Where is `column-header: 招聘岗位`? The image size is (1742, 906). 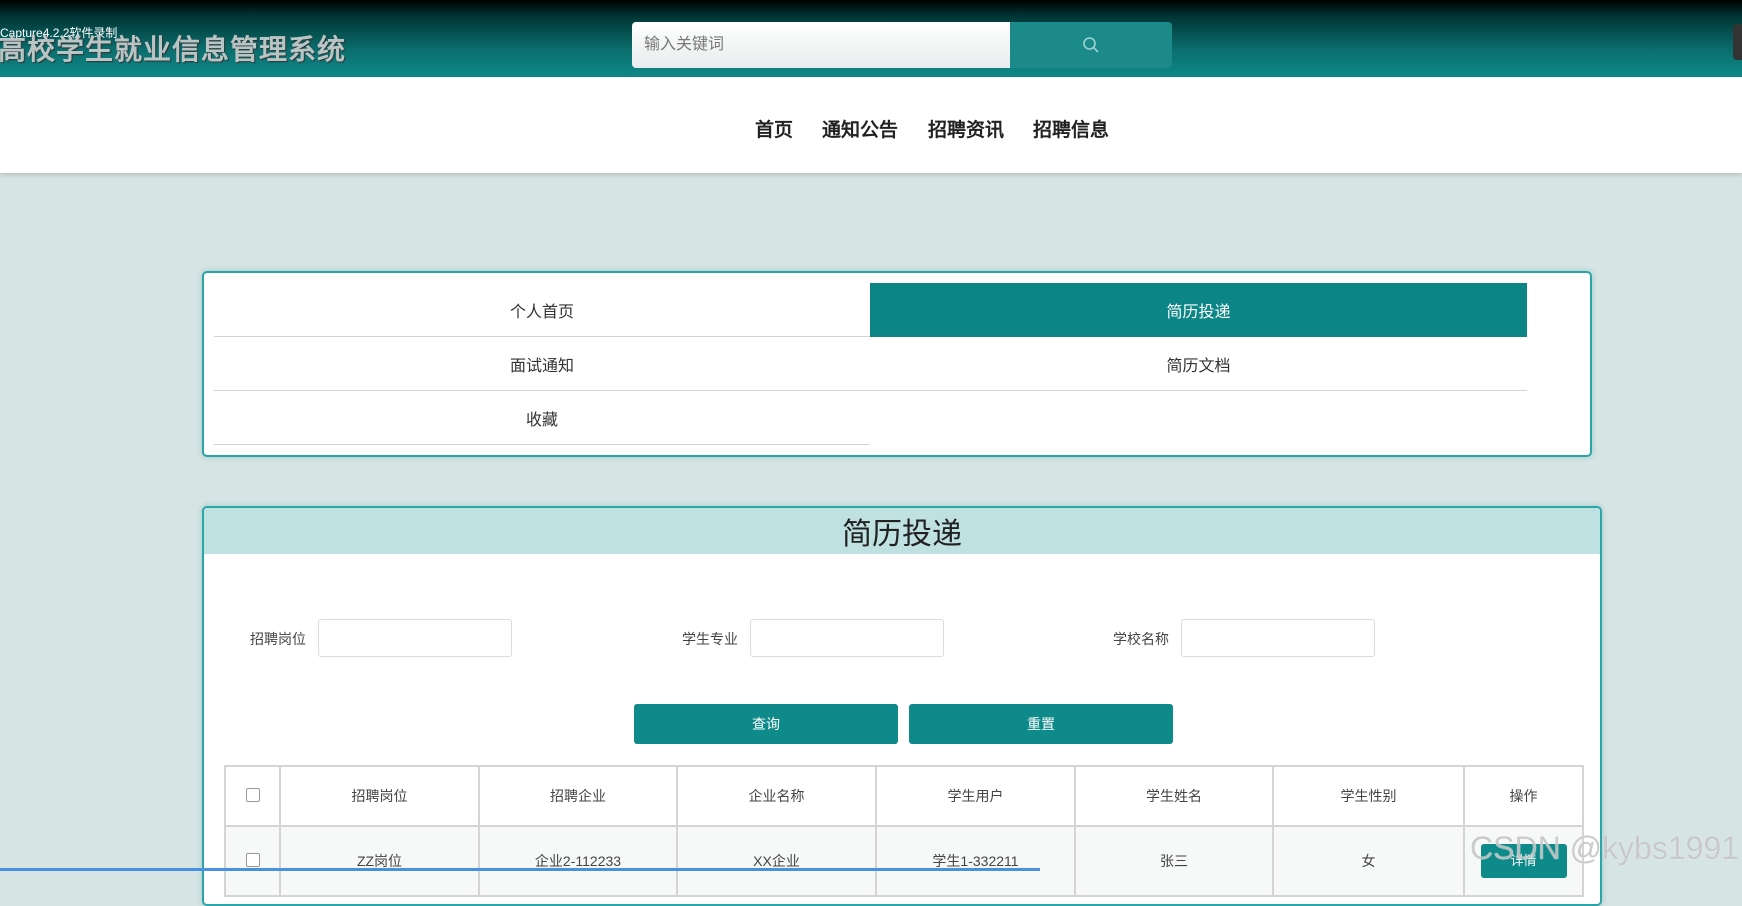
column-header: 招聘岗位 is located at coordinates (379, 796).